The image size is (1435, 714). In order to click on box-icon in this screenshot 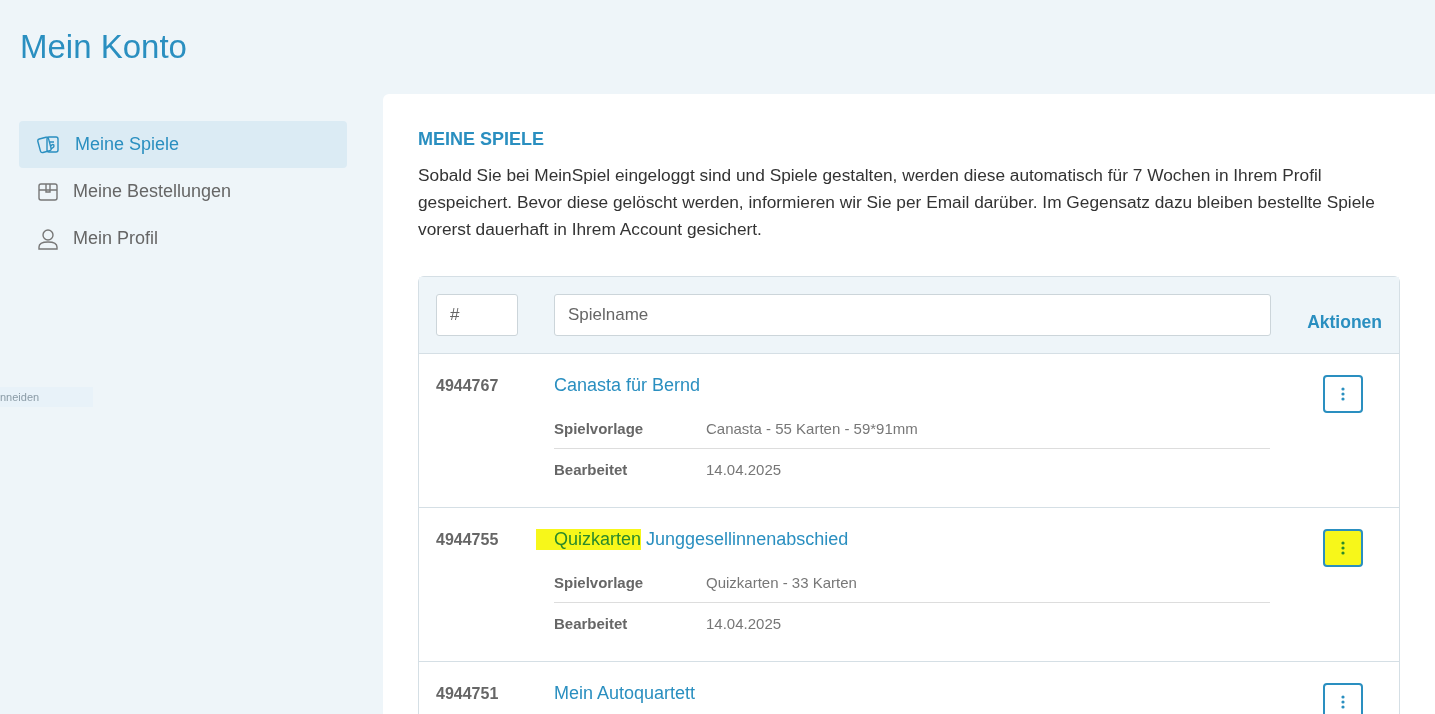, I will do `click(48, 191)`.